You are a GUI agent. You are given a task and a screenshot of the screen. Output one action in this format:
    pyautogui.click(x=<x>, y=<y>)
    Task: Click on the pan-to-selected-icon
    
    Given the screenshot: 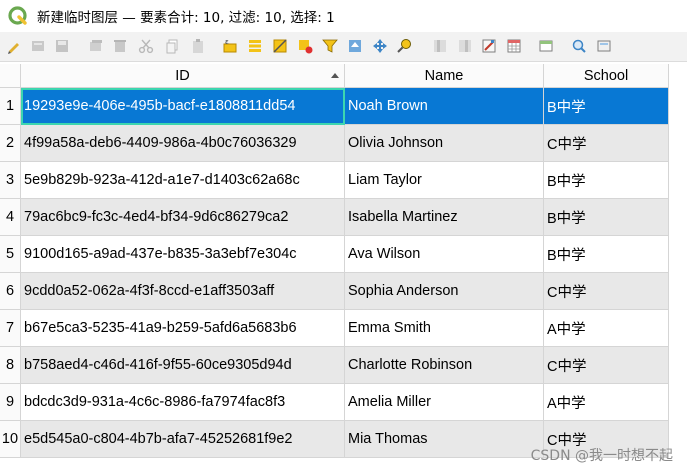 What is the action you would take?
    pyautogui.click(x=380, y=46)
    